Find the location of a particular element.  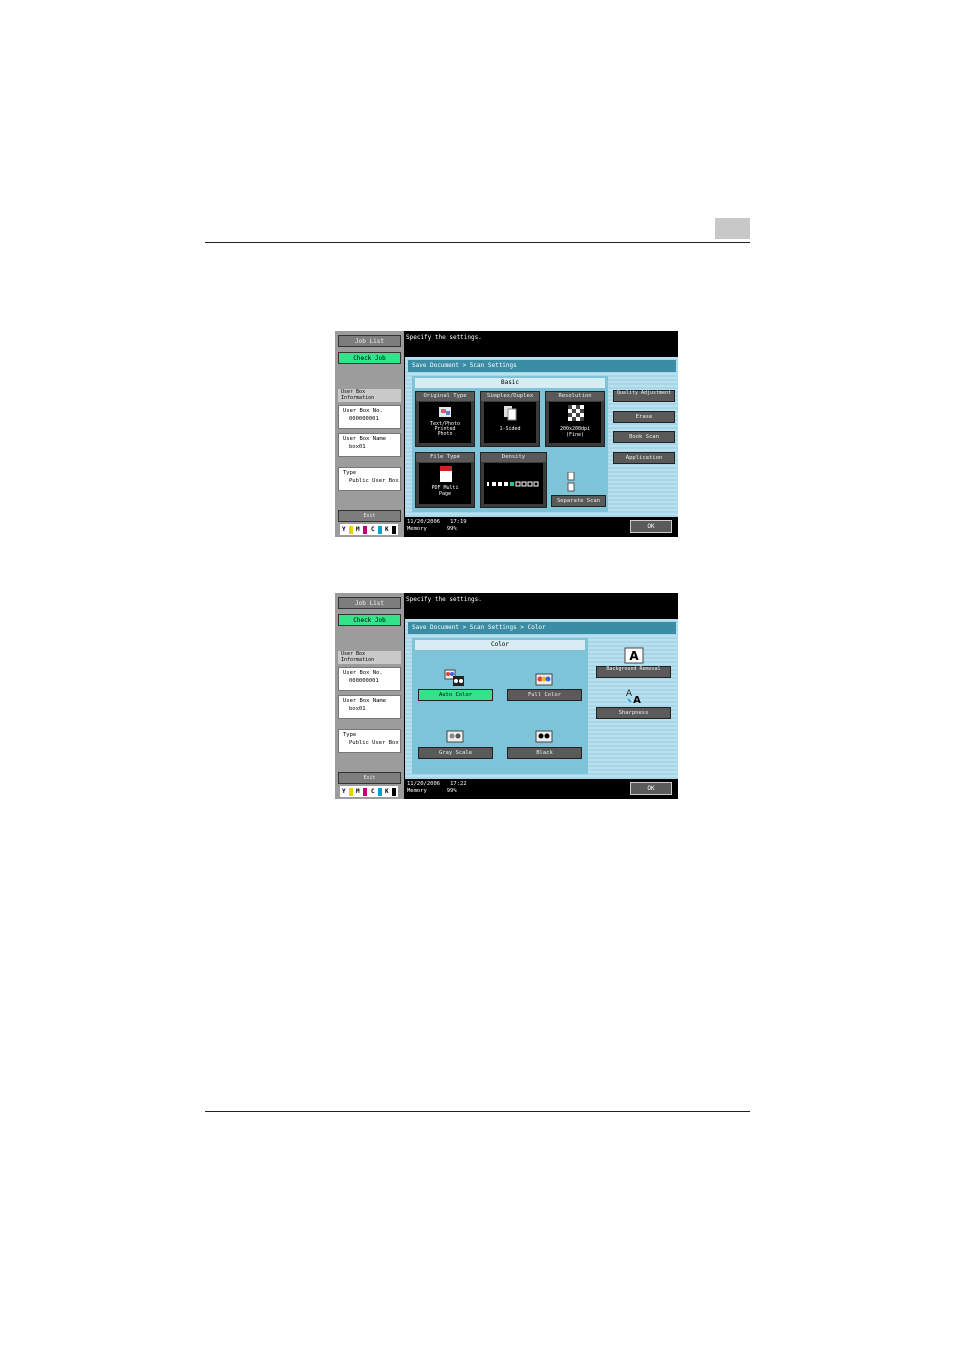

auto-color-button: Auto Color is located at coordinates (455, 695).